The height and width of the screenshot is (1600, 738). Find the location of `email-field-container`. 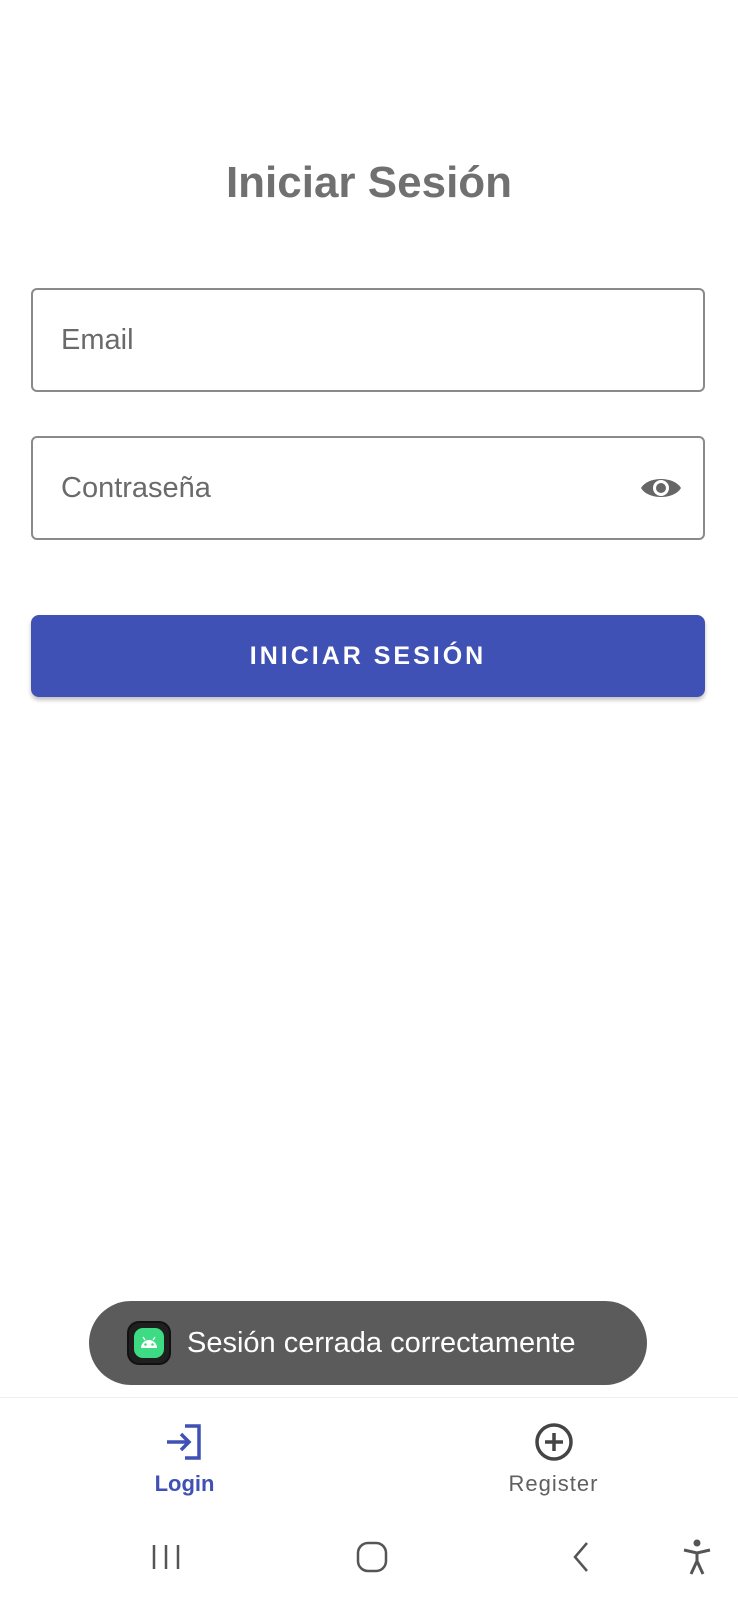

email-field-container is located at coordinates (368, 340).